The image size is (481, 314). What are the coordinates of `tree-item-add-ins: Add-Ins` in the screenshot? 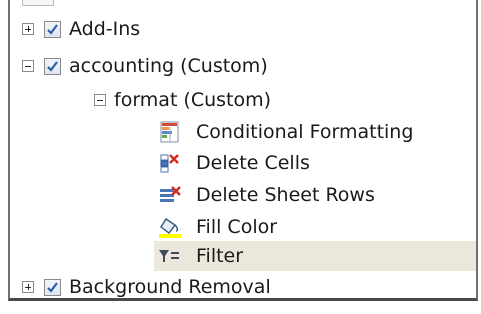 It's located at (242, 29).